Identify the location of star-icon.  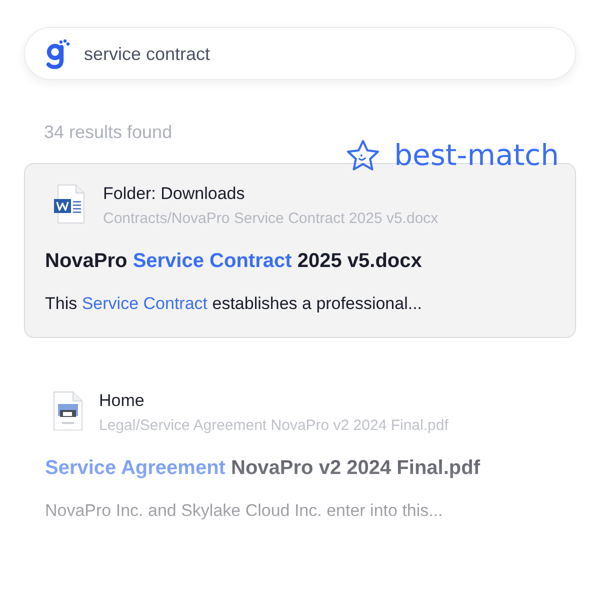
(363, 155).